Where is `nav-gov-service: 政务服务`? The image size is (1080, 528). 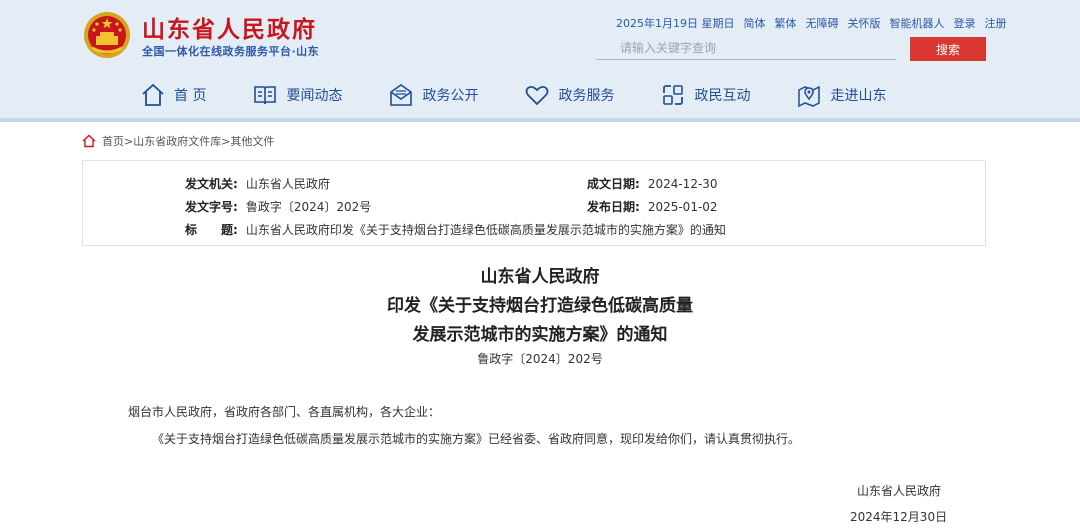
nav-gov-service: 政务服务 is located at coordinates (569, 95).